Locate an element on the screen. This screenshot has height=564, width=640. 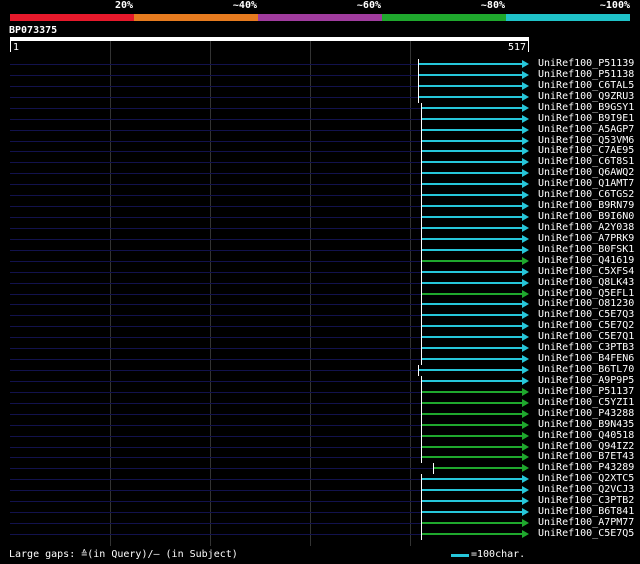
hit-label: UniRef100_Q40518 is located at coordinates (586, 436).